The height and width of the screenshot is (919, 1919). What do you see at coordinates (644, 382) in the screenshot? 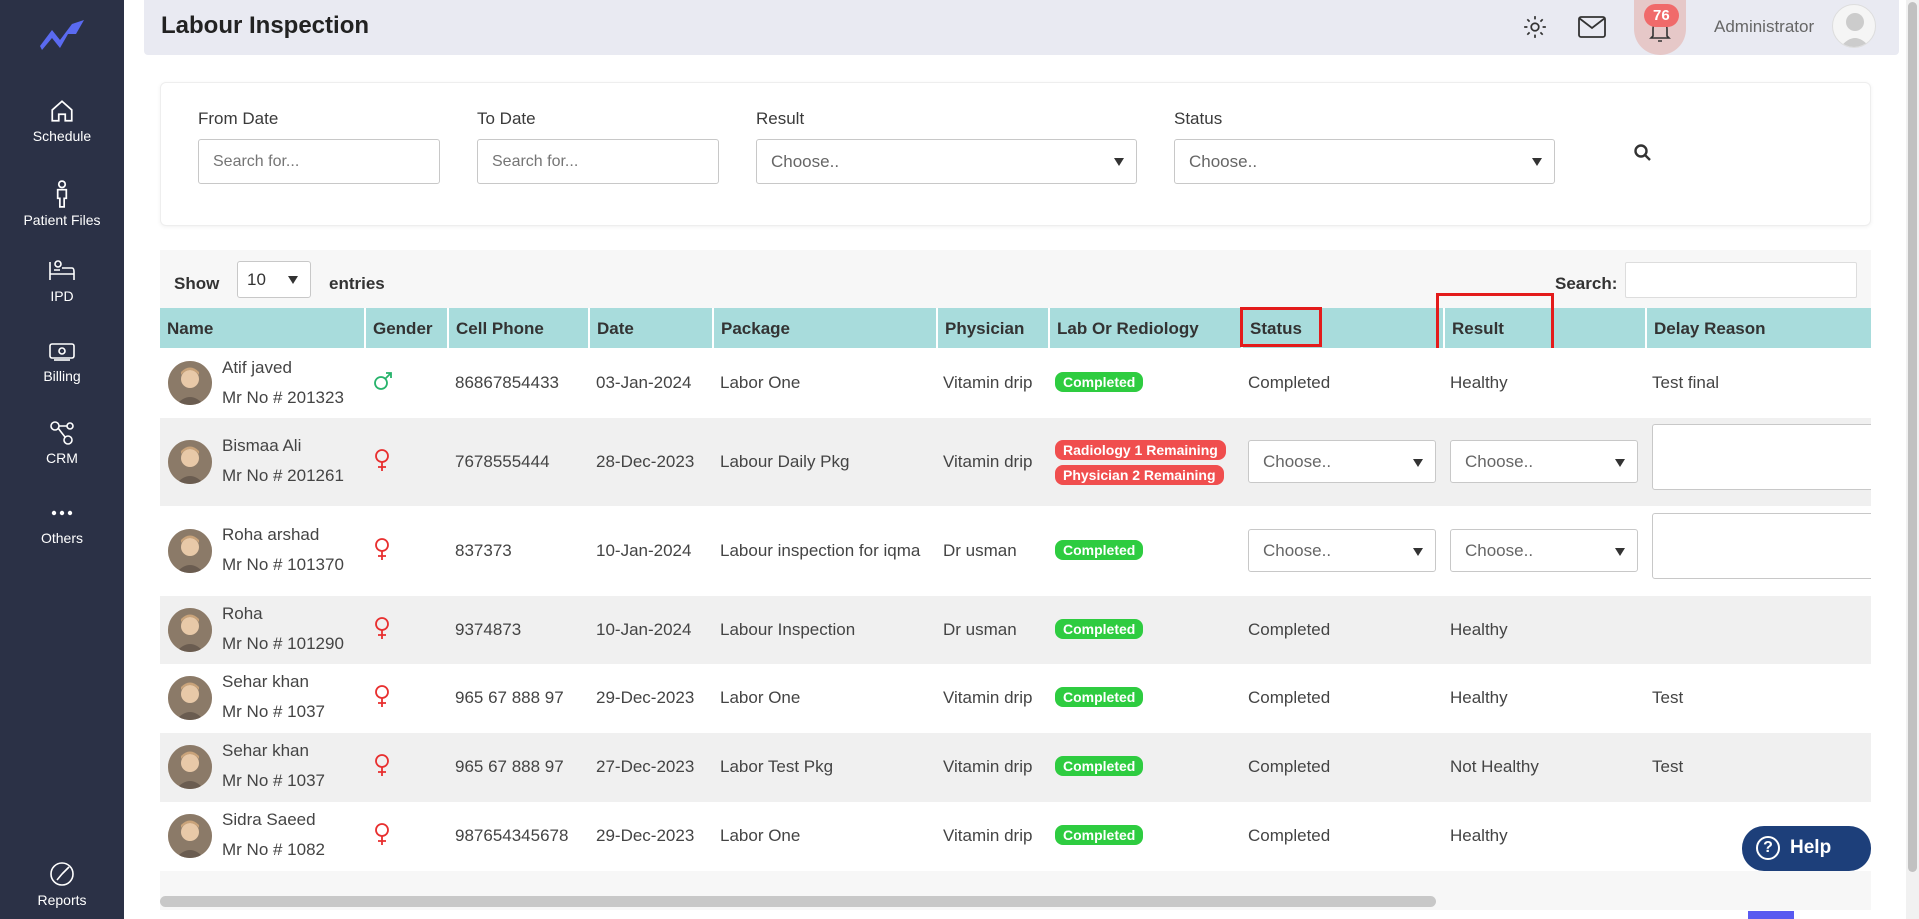
I see `cell-date: 03-Jan-2024` at bounding box center [644, 382].